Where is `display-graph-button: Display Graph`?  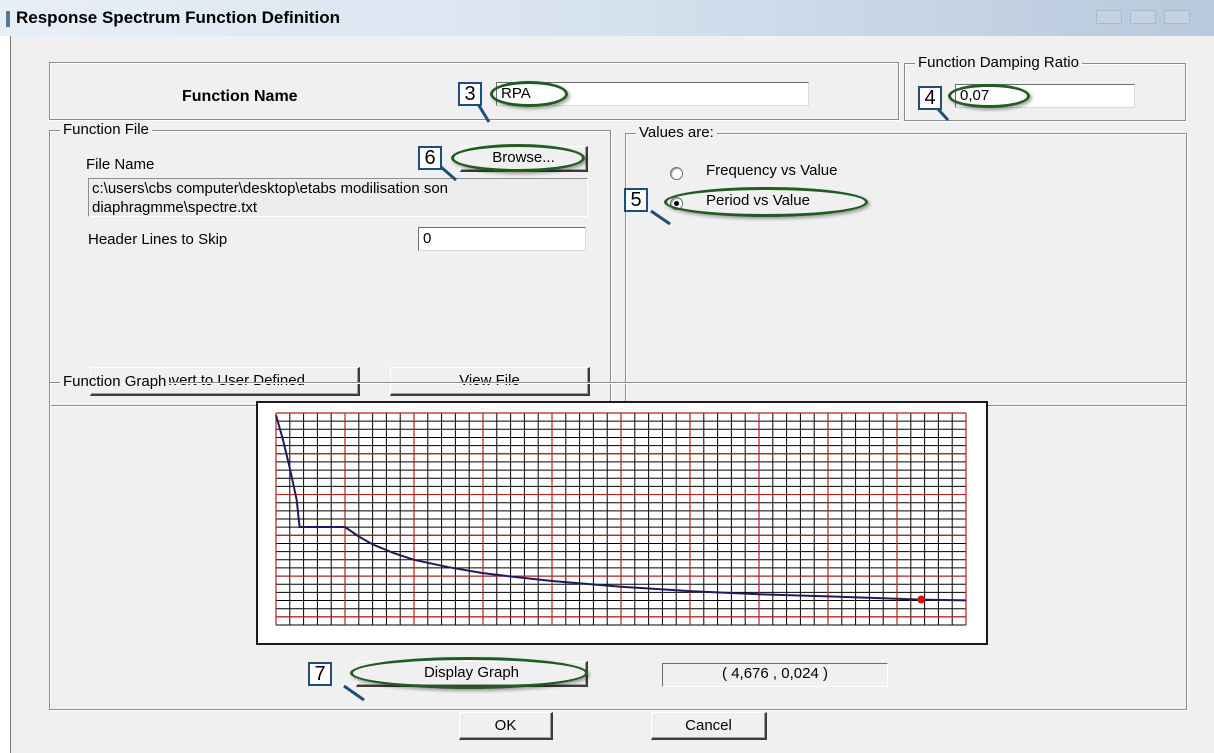
display-graph-button: Display Graph is located at coordinates (472, 674).